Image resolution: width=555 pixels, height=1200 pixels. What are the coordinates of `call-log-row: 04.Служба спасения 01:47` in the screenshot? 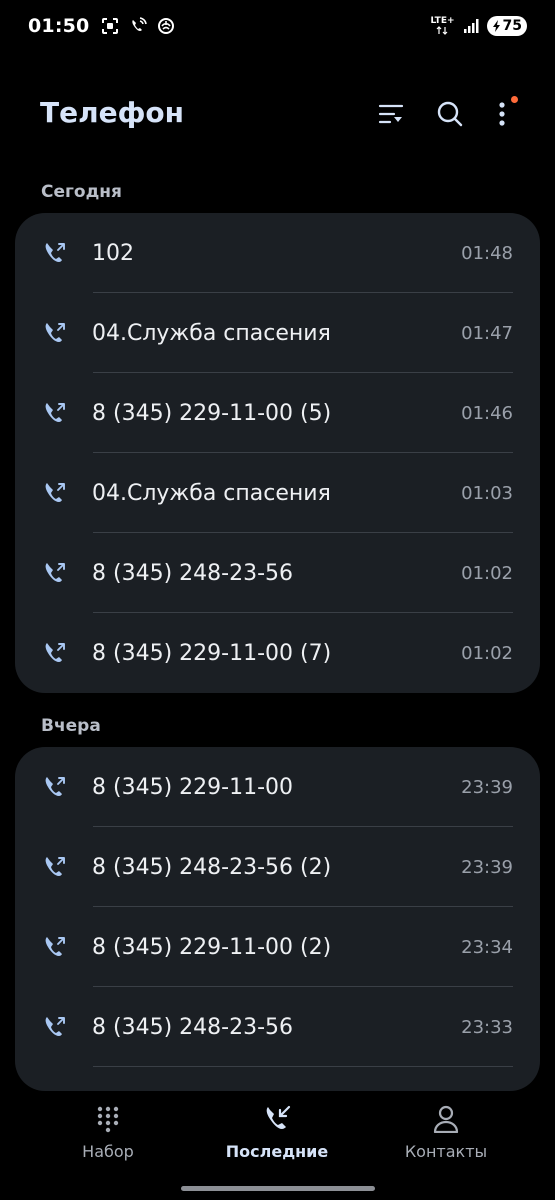 It's located at (277, 333).